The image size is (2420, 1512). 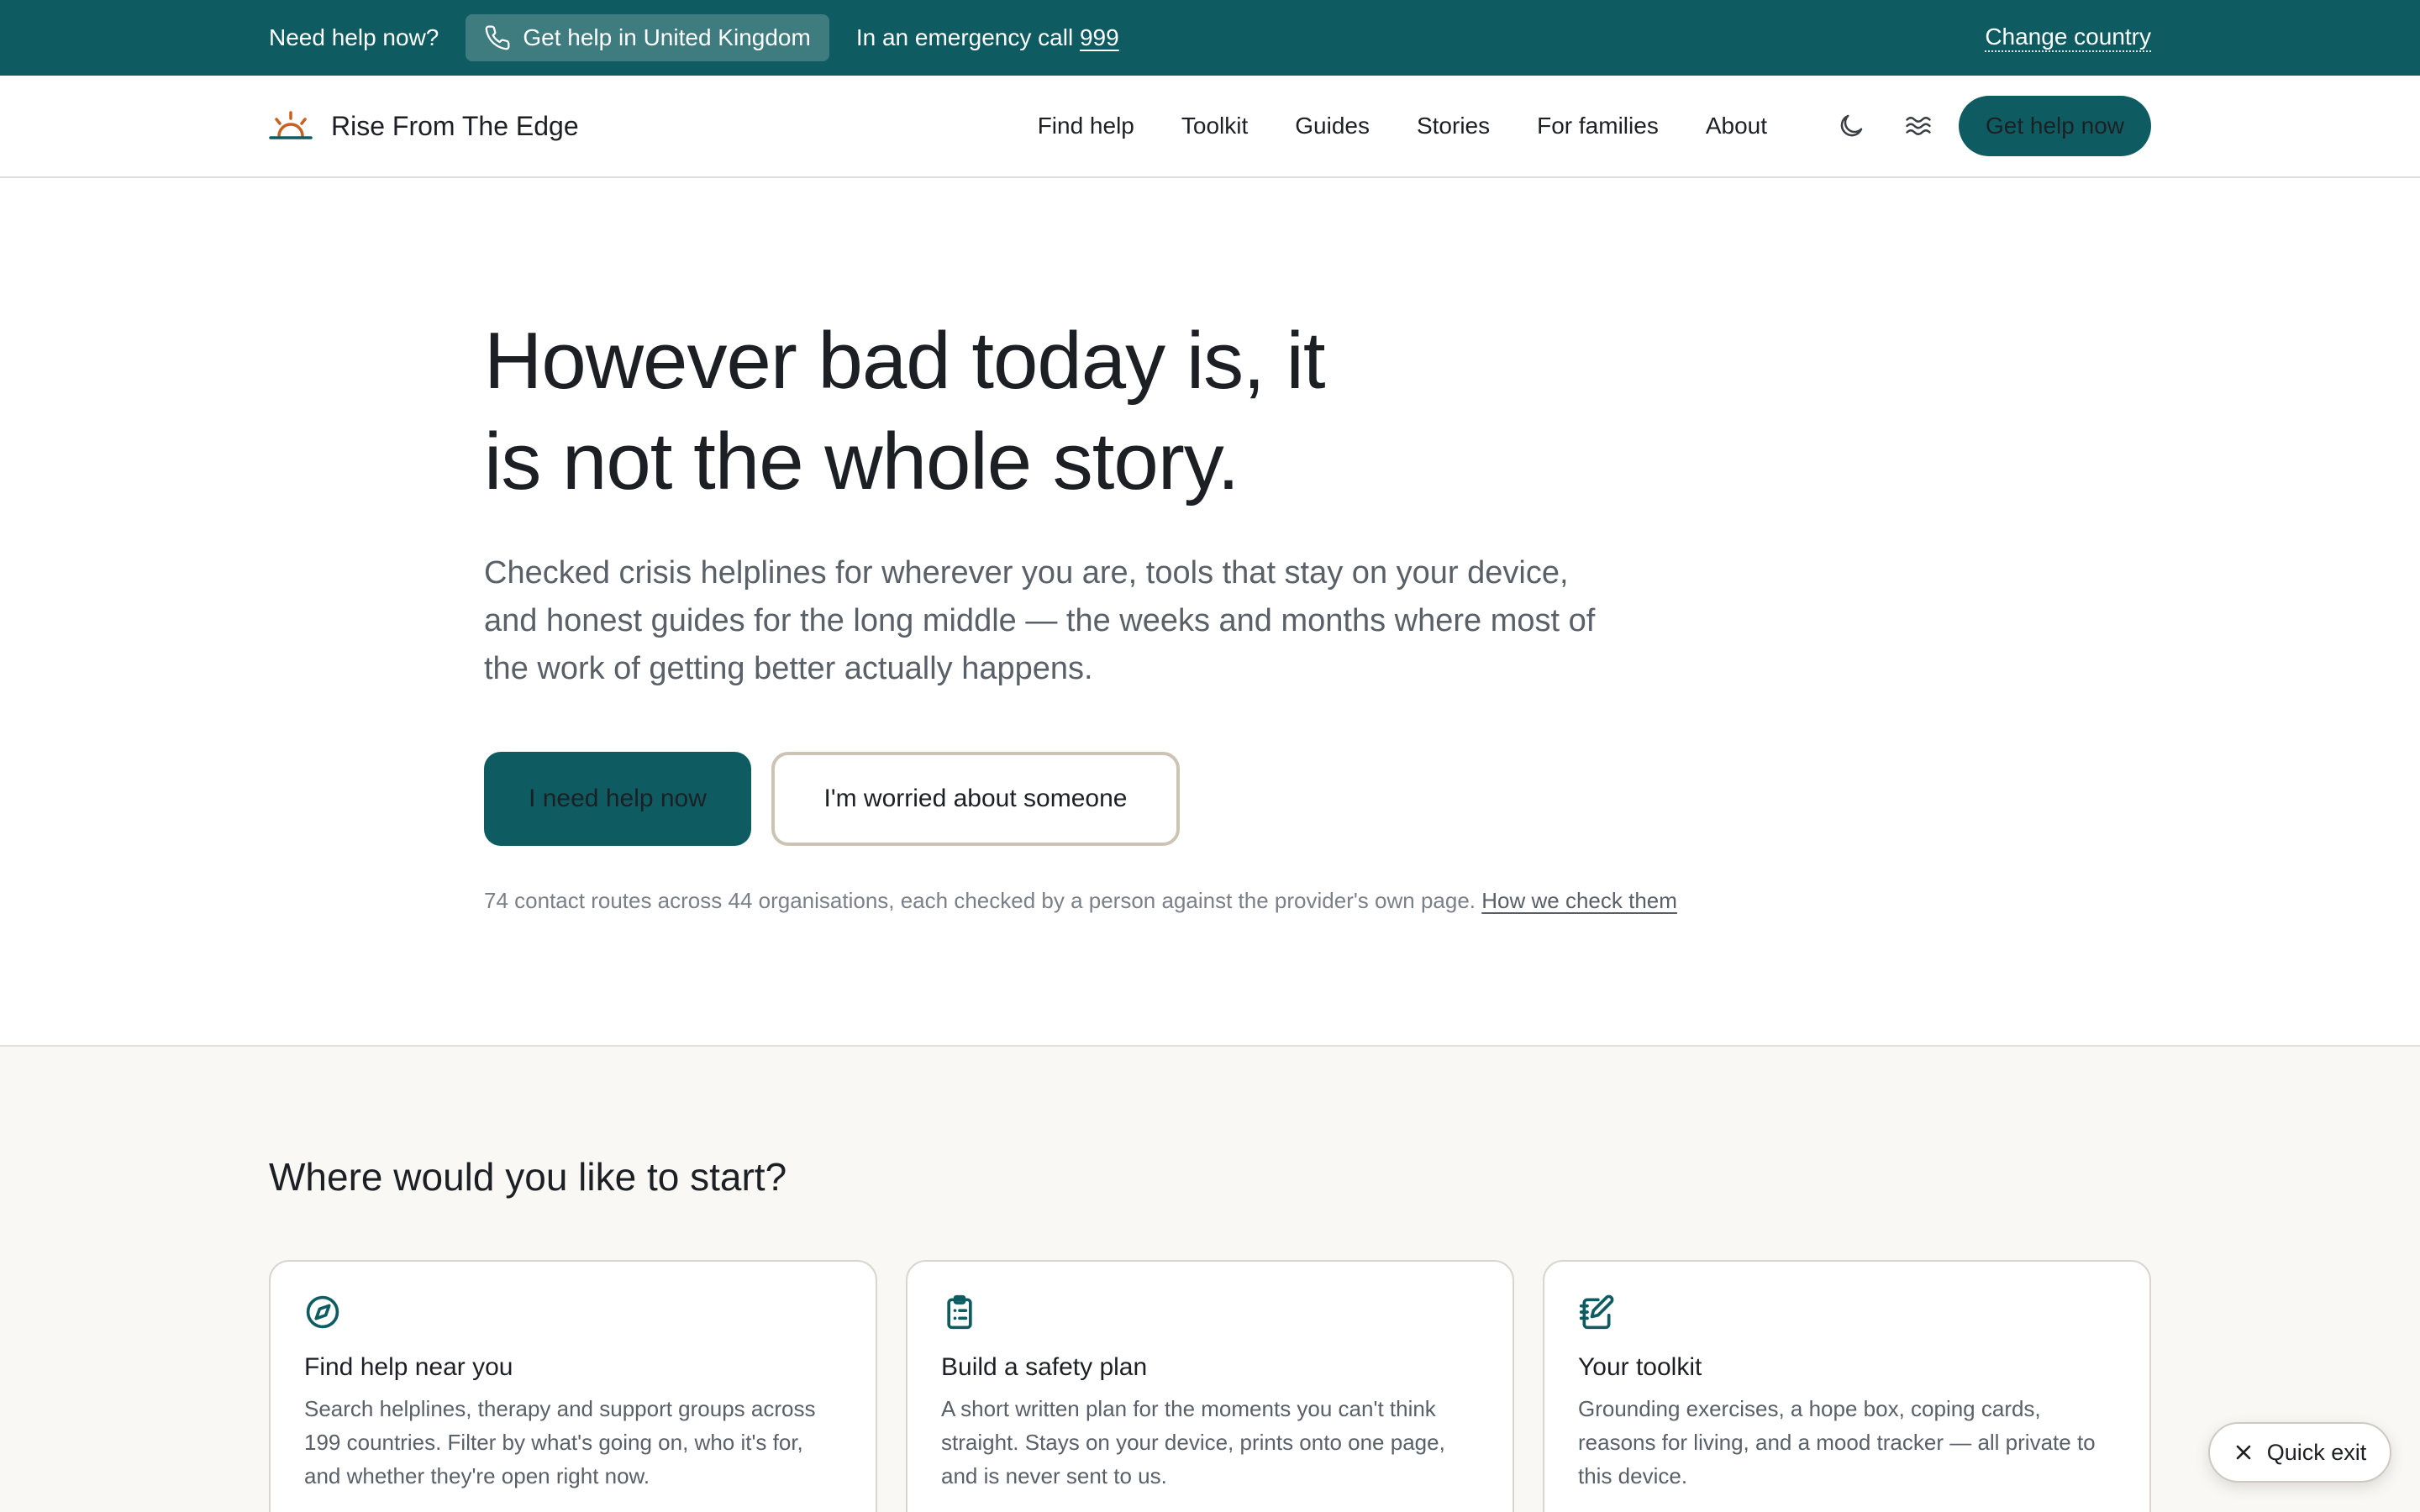 I want to click on dark-mode-toggle, so click(x=1852, y=126).